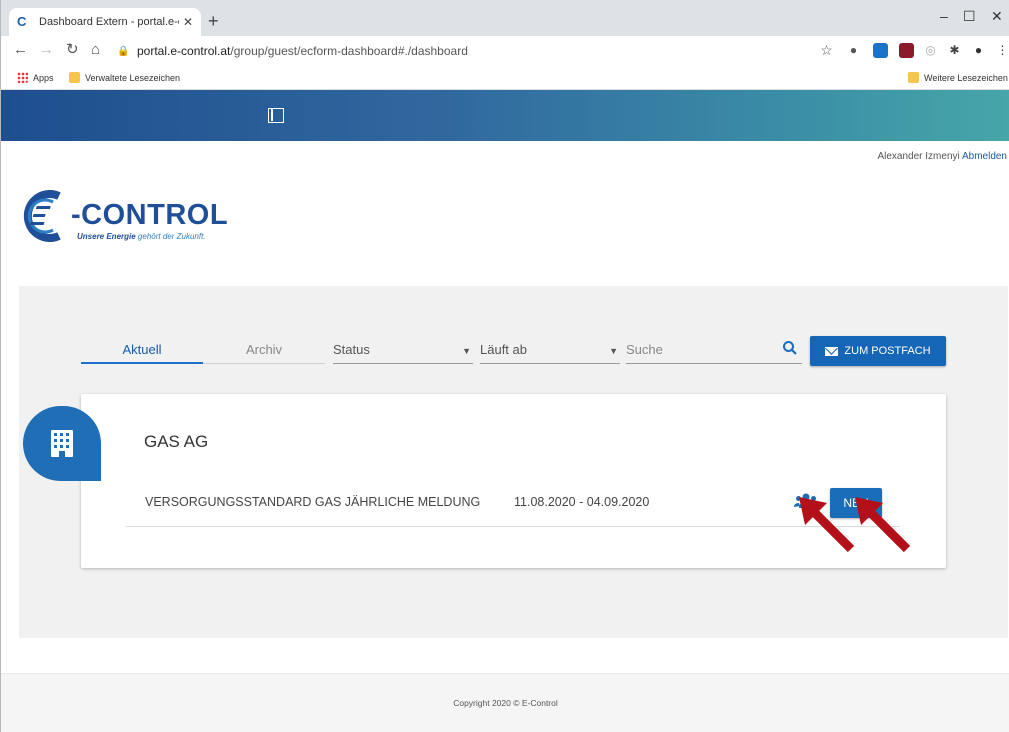  I want to click on tab-title: Dashboard Extern - portal.e-cont, so click(109, 22).